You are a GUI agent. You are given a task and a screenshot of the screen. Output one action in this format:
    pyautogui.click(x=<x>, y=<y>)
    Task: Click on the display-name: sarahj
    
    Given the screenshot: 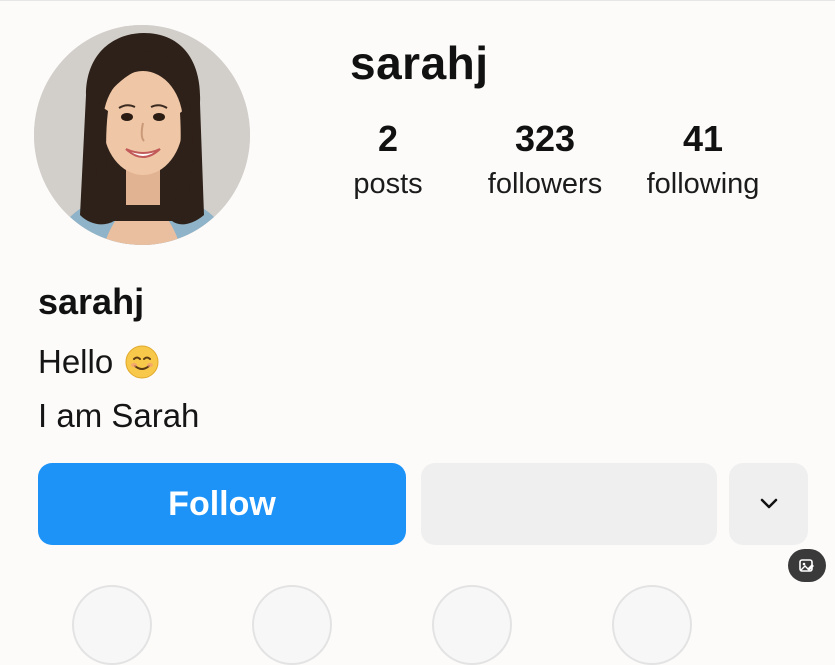 What is the action you would take?
    pyautogui.click(x=91, y=301)
    